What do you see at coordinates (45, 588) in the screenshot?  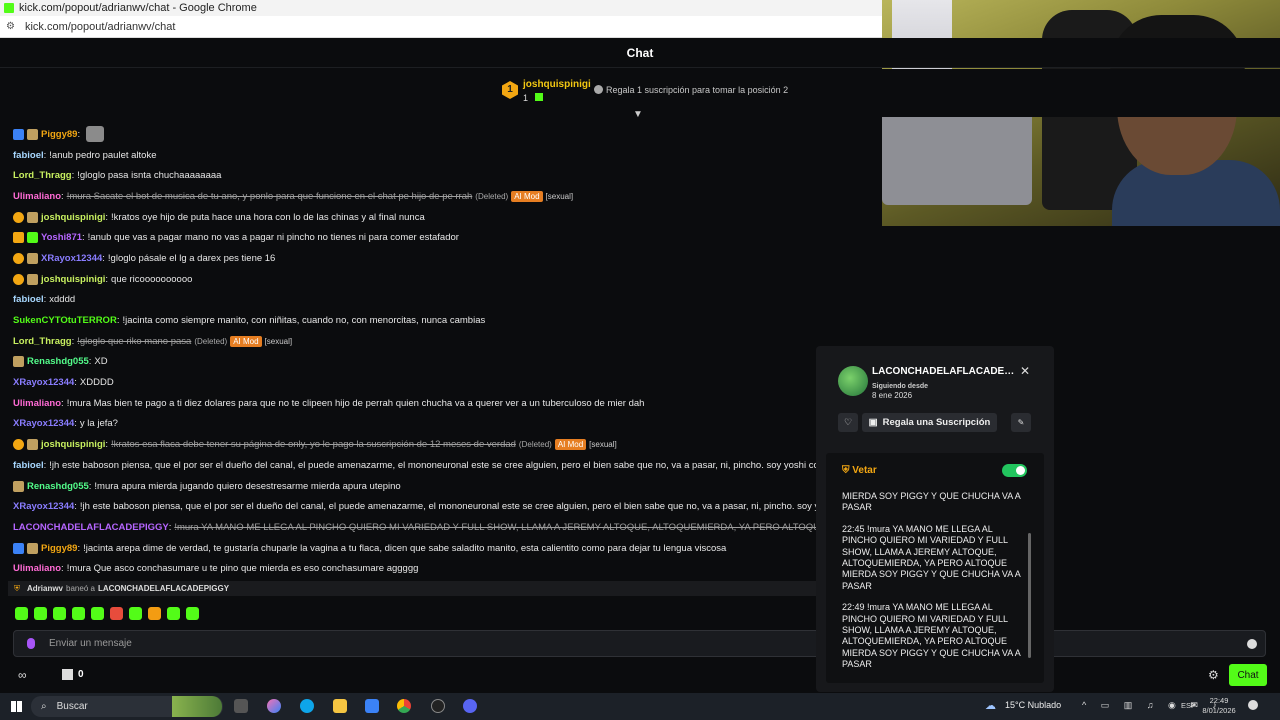 I see `ban-actor: Adrianwv` at bounding box center [45, 588].